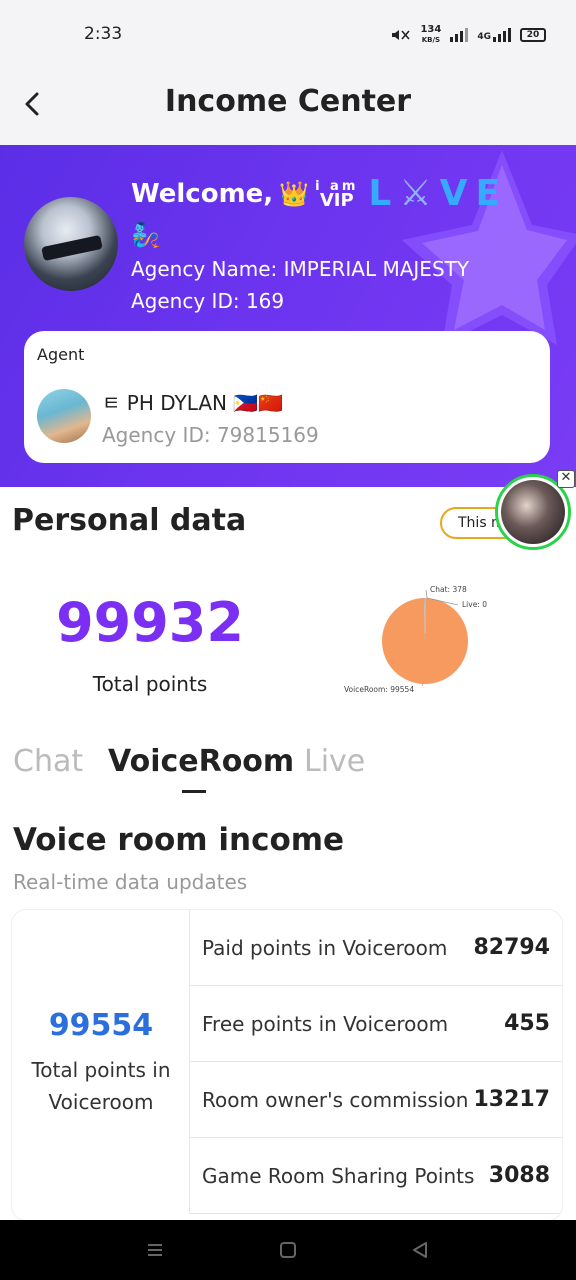 This screenshot has width=576, height=1280. I want to click on agent-name: ㅌ PH DYLAN 🇵🇭🇨🇳, so click(193, 403).